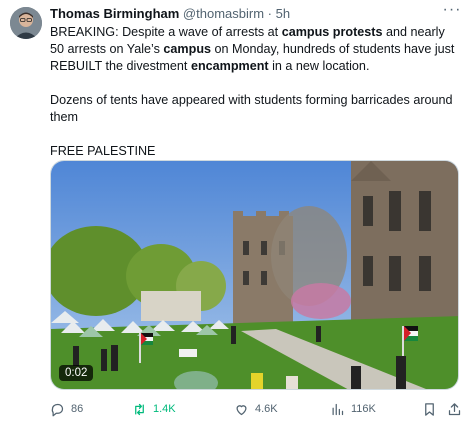 The width and height of the screenshot is (472, 421). I want to click on bookmark-button, so click(432, 409).